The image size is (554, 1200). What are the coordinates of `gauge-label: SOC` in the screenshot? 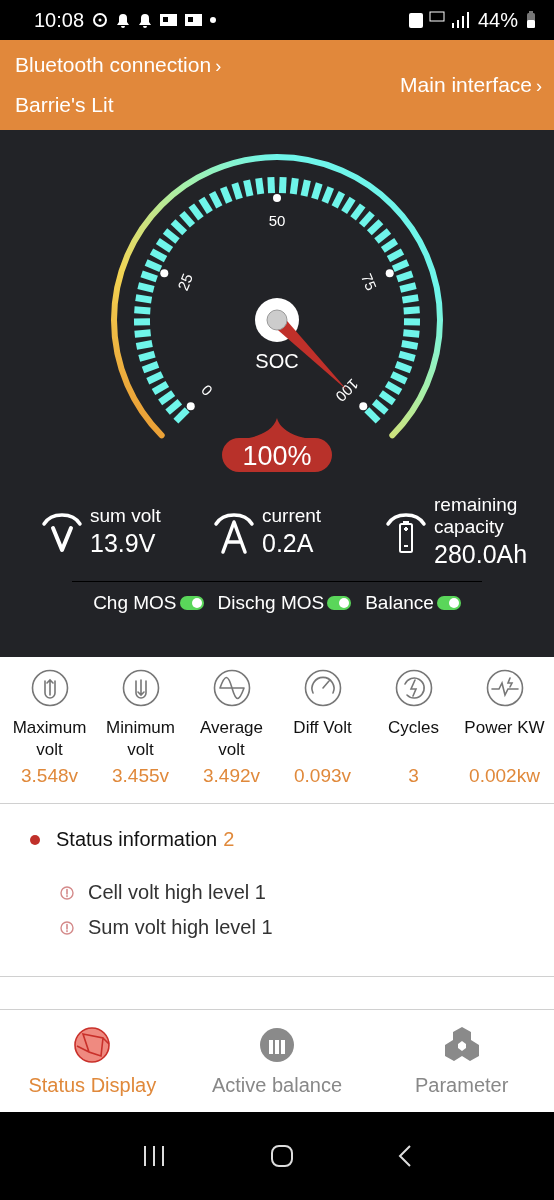 It's located at (277, 361).